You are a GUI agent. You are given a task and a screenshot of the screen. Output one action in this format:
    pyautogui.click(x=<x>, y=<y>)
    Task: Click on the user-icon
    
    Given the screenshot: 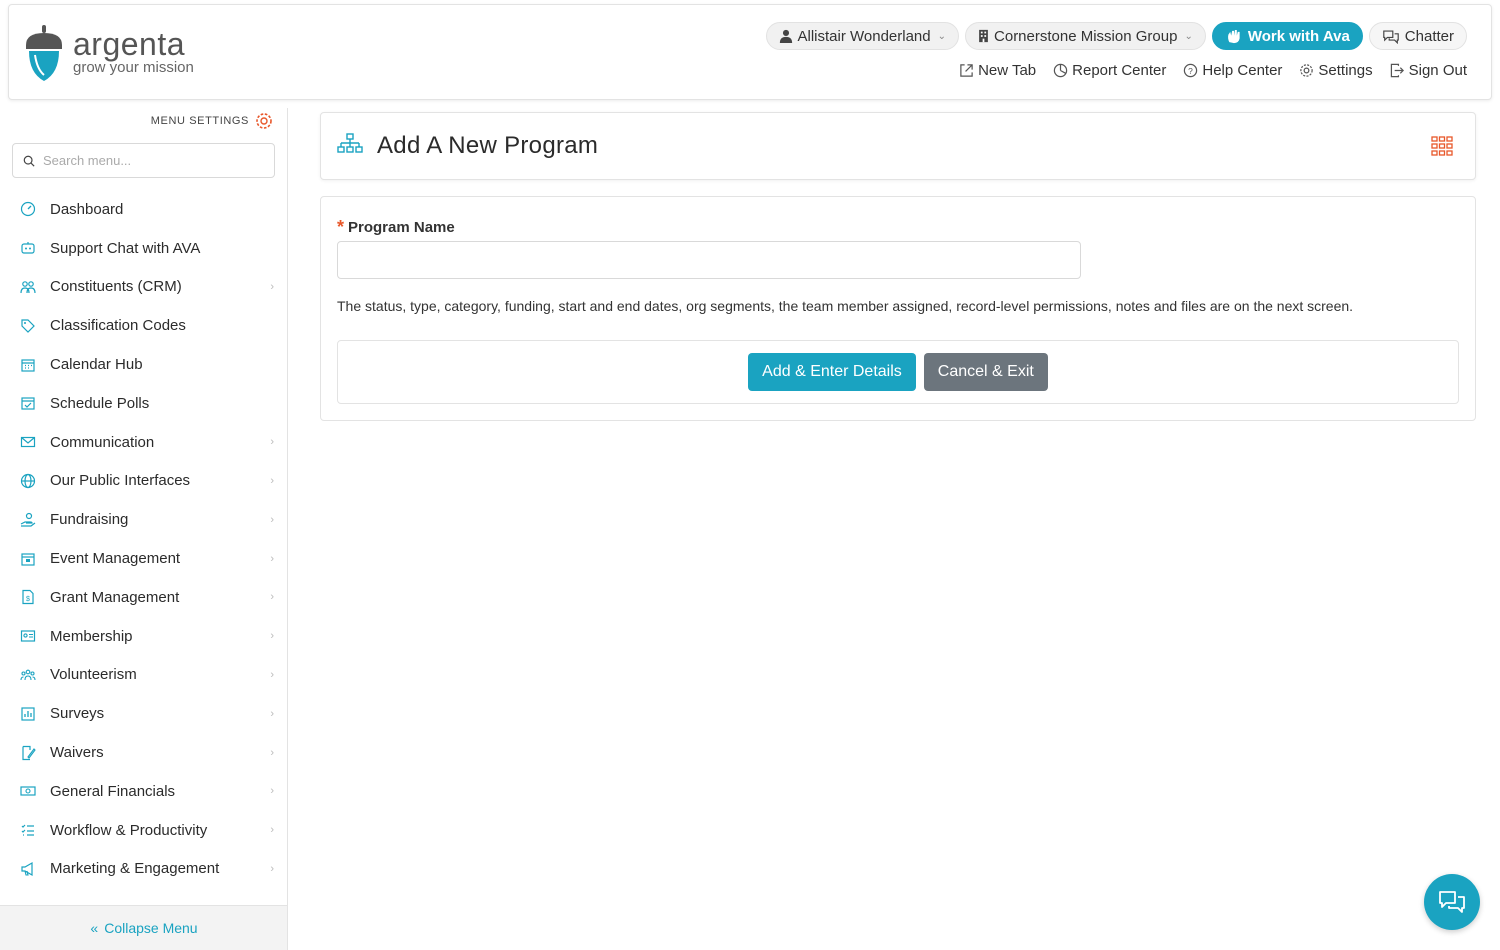 What is the action you would take?
    pyautogui.click(x=785, y=36)
    